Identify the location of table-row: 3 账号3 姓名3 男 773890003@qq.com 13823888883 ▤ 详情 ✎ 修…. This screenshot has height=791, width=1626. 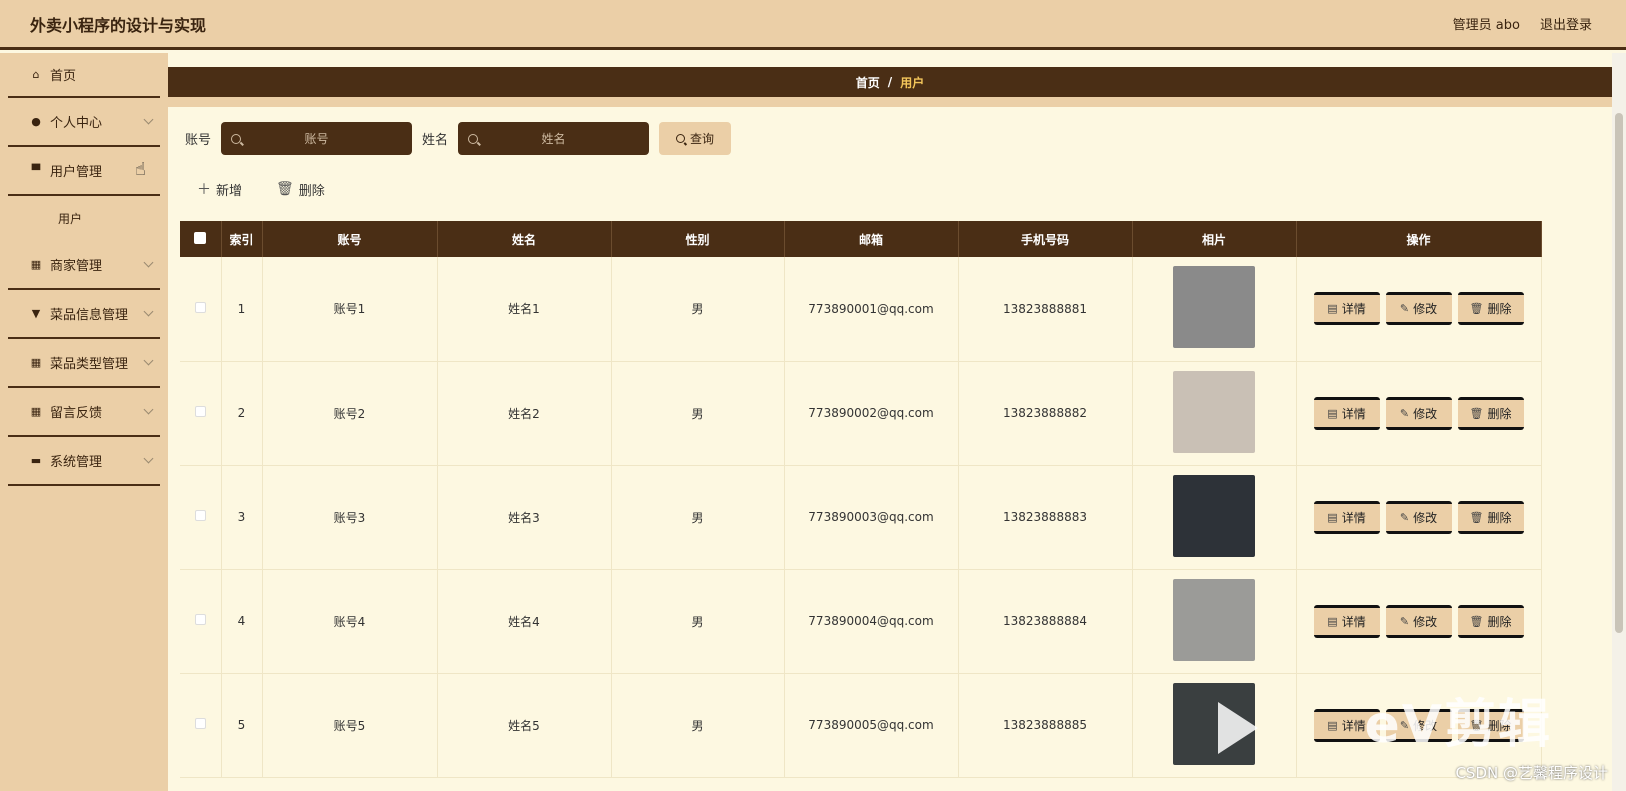
(861, 517).